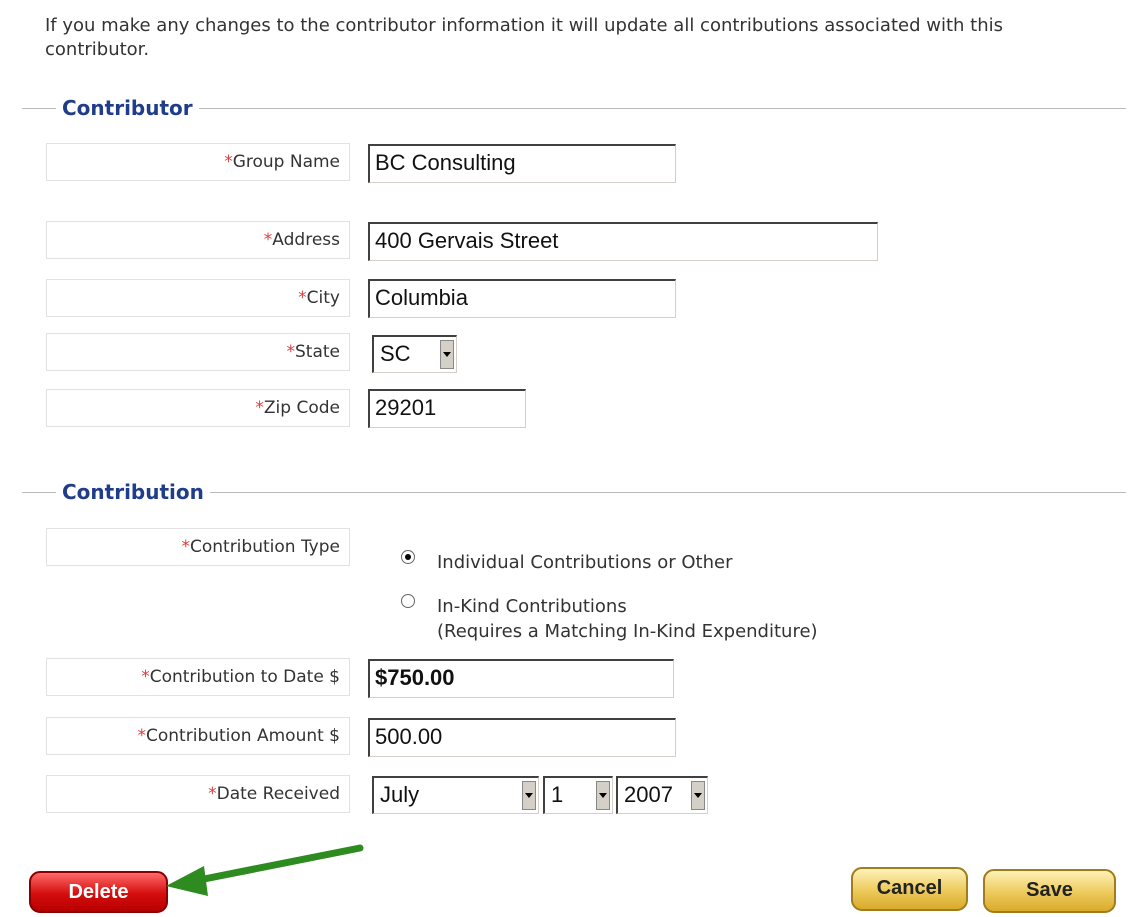 The height and width of the screenshot is (917, 1146). Describe the element at coordinates (98, 892) in the screenshot. I see `delete-button: Delete` at that location.